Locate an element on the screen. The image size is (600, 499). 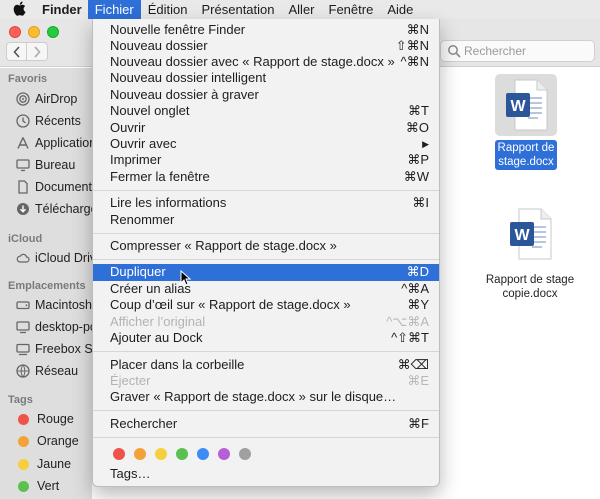
search-icon is located at coordinates (454, 51).